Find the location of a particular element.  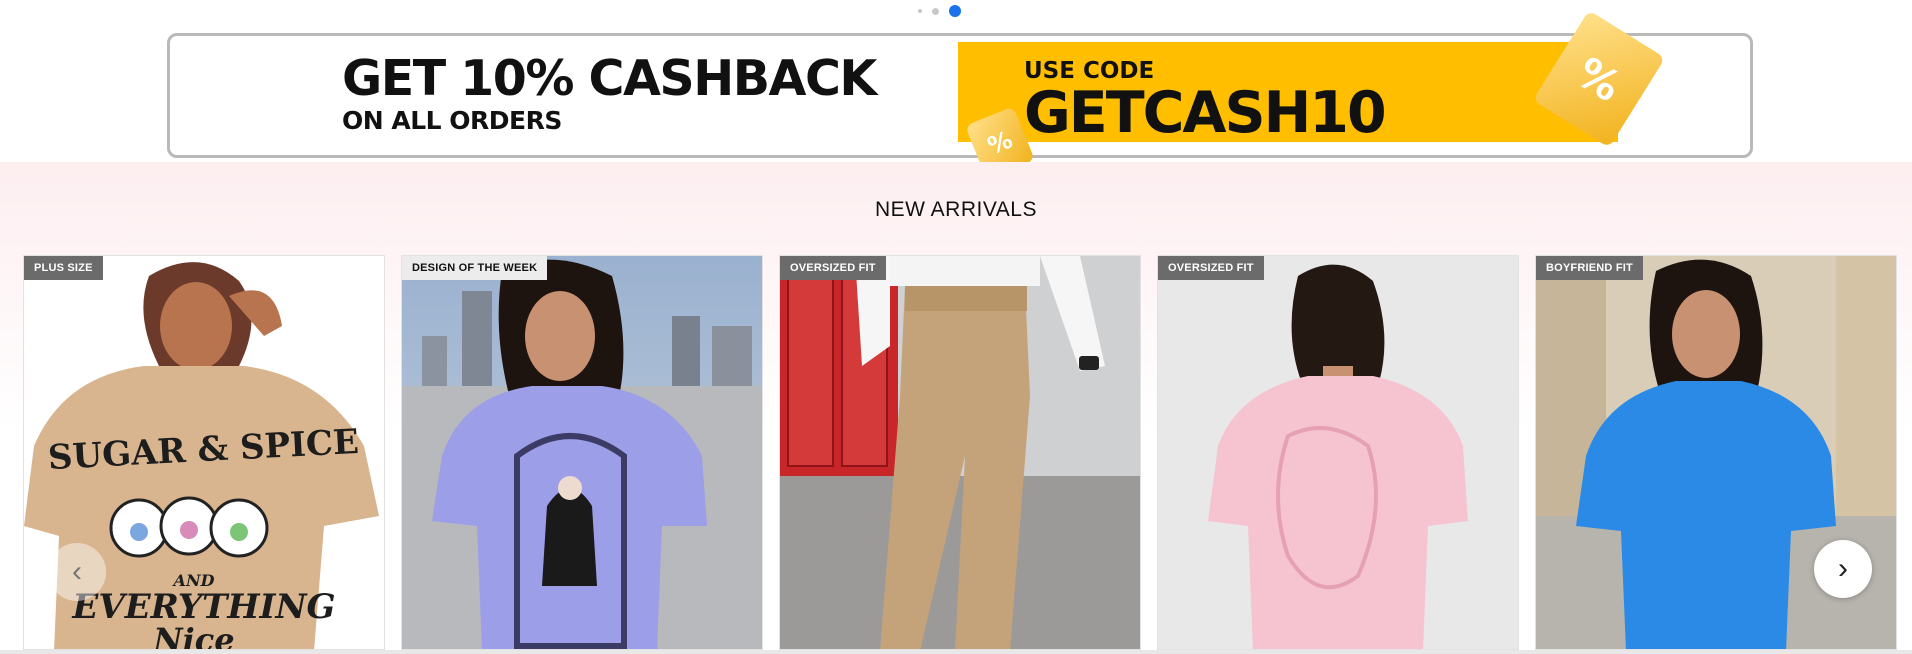

carousel-next-button: › is located at coordinates (1843, 569).